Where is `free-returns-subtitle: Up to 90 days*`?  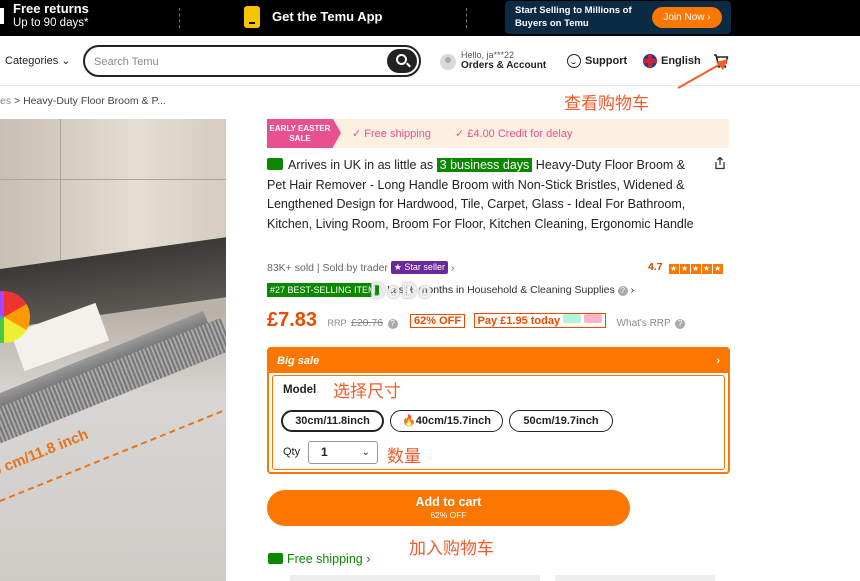
free-returns-subtitle: Up to 90 days* is located at coordinates (51, 23).